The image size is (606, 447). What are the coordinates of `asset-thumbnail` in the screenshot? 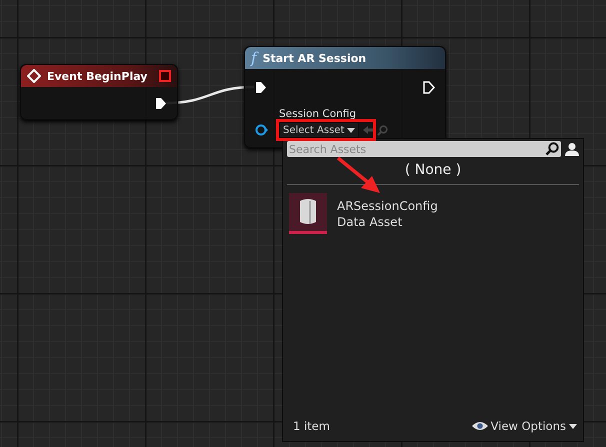 It's located at (308, 213).